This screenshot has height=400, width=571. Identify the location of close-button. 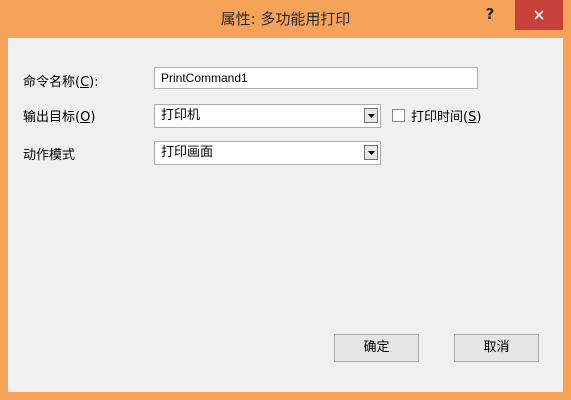
(539, 15).